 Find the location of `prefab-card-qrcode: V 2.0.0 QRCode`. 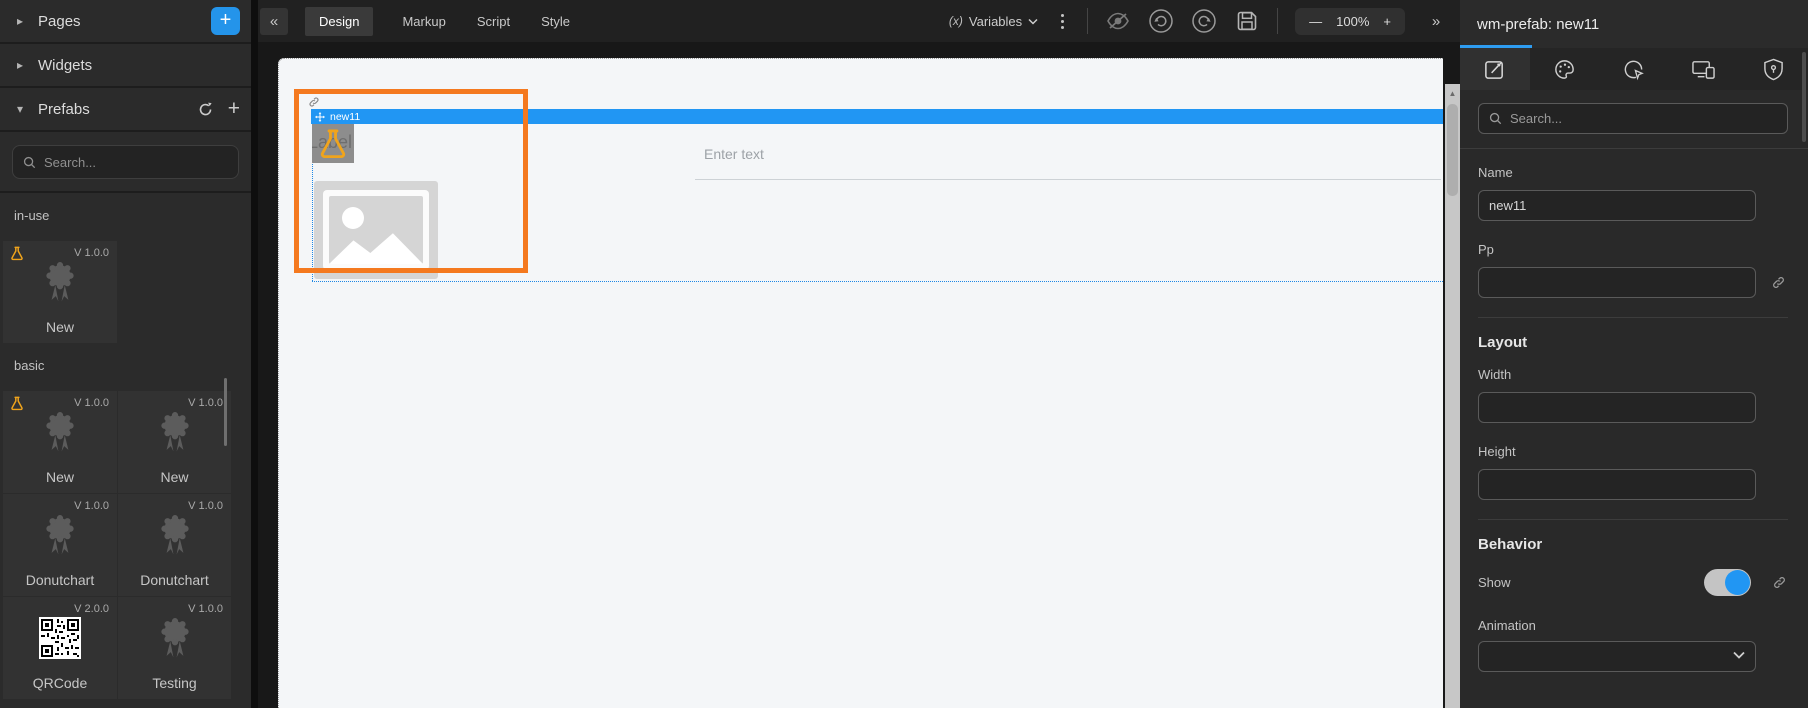

prefab-card-qrcode: V 2.0.0 QRCode is located at coordinates (60, 648).